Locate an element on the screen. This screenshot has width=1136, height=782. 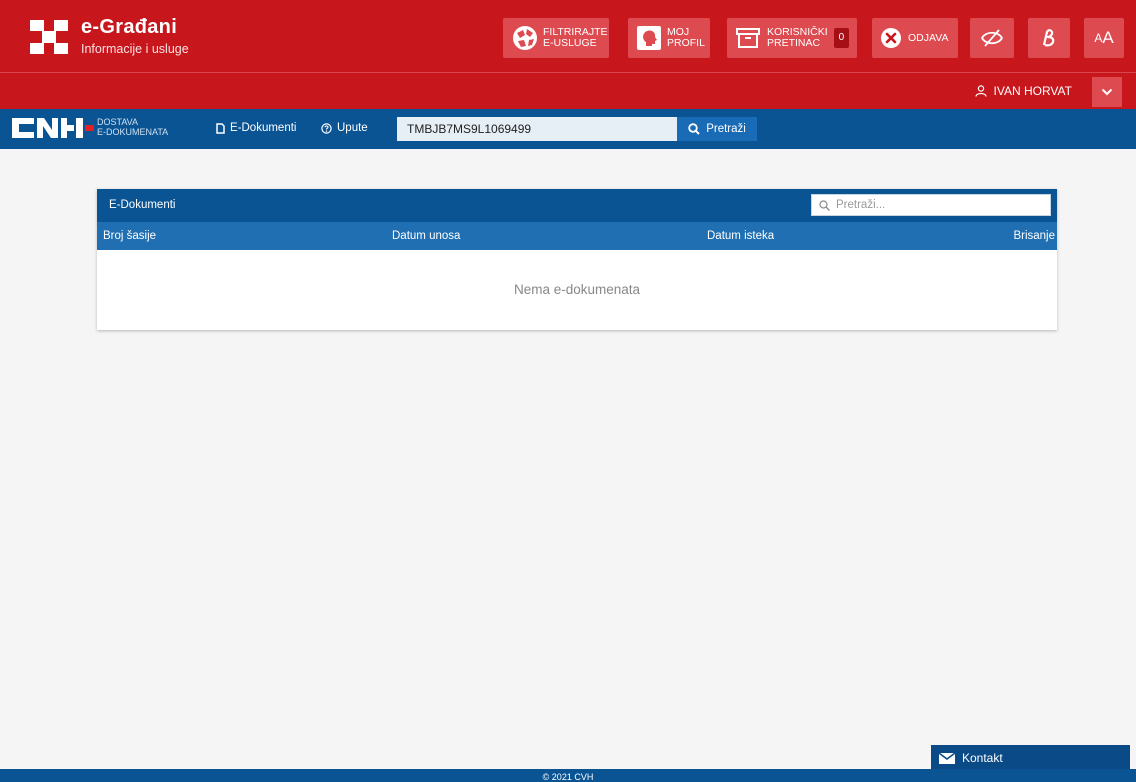
app-subtitle-line1: DOSTAVA is located at coordinates (118, 122).